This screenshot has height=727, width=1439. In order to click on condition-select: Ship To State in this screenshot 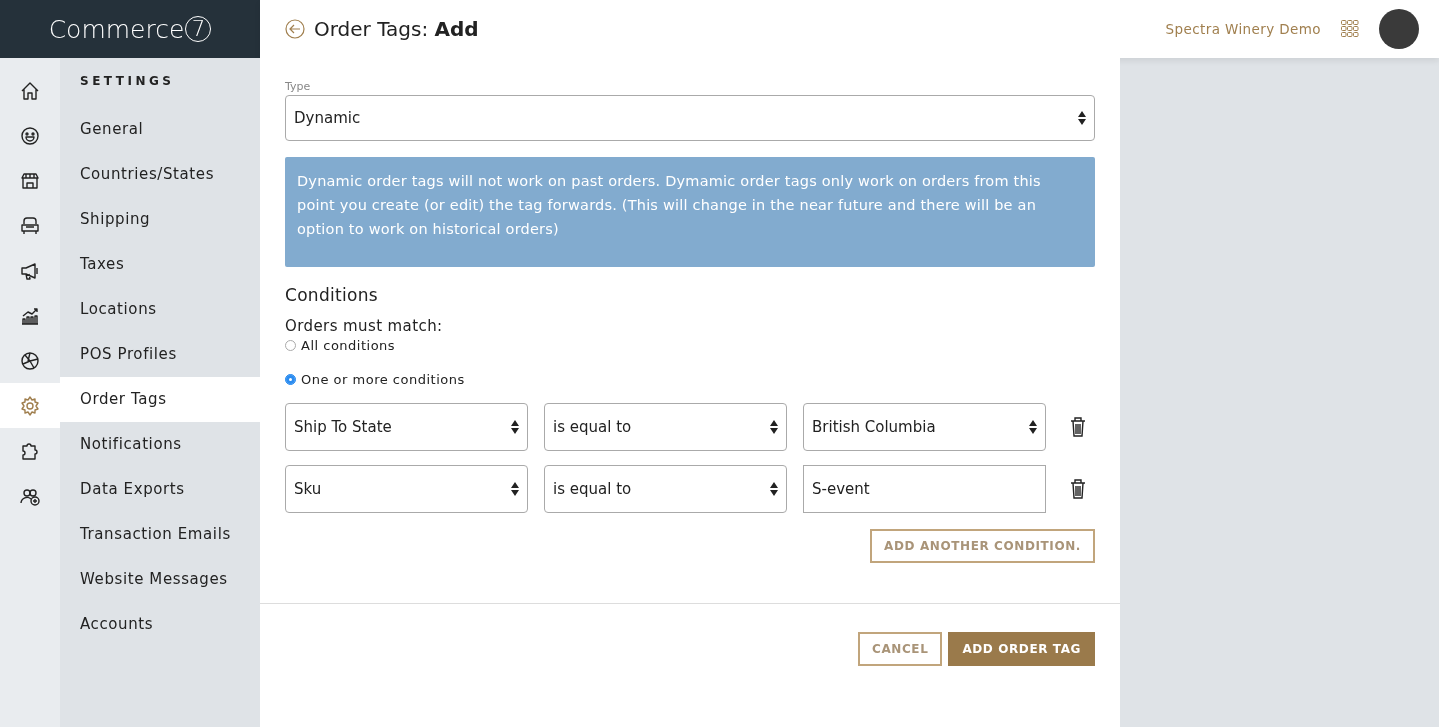, I will do `click(406, 427)`.